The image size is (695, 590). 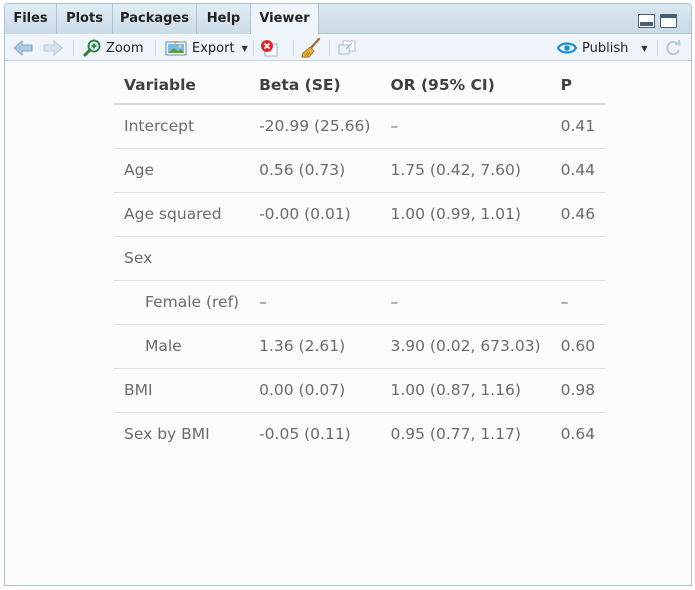 What do you see at coordinates (578, 434) in the screenshot?
I see `cell-p: 0.64` at bounding box center [578, 434].